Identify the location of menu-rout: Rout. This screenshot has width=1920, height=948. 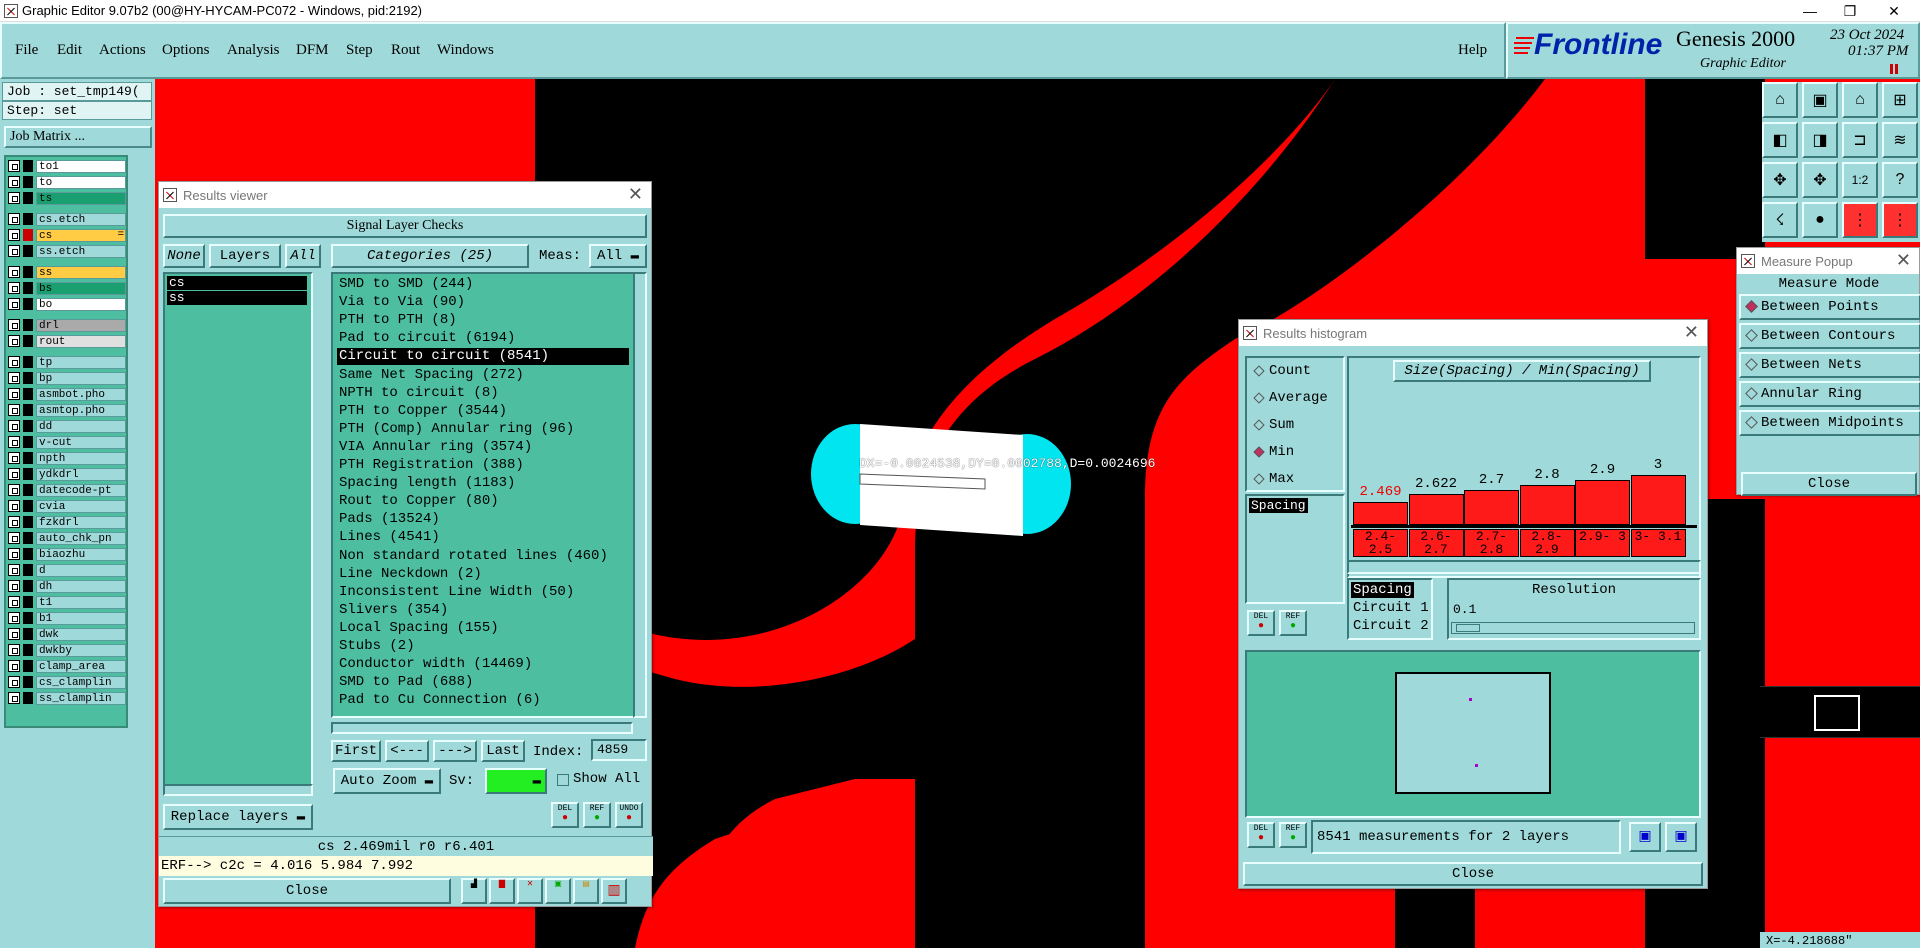
(405, 50).